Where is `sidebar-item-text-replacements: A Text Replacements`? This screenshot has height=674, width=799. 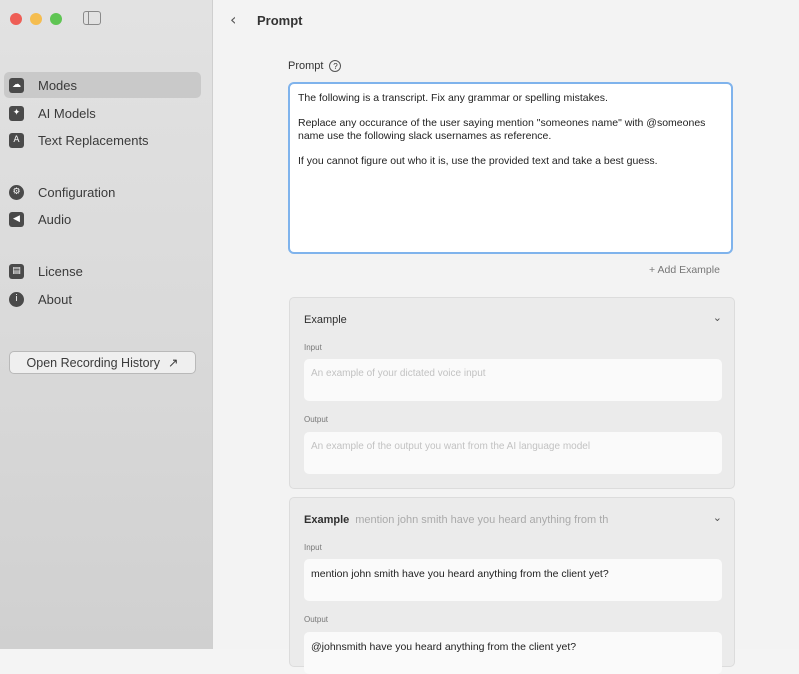
sidebar-item-text-replacements: A Text Replacements is located at coordinates (102, 140).